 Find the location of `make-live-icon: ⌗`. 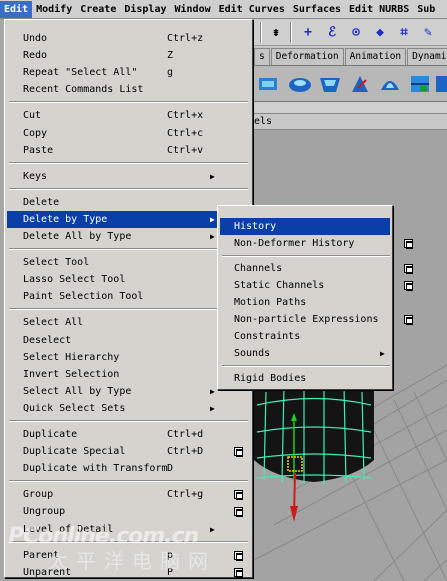

make-live-icon: ⌗ is located at coordinates (404, 32).